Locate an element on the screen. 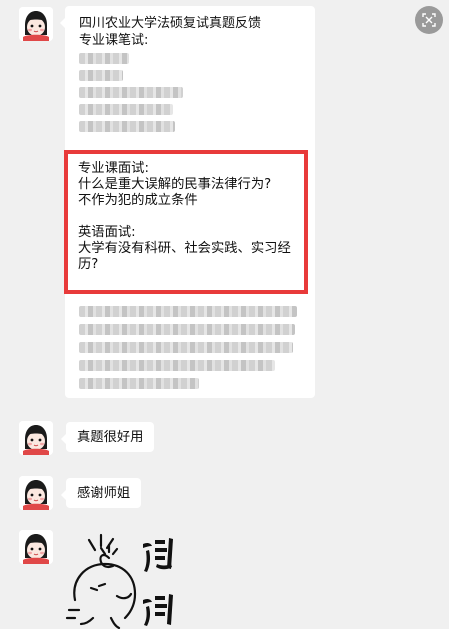  message-title: 四川农业大学法硕复试真题反馈 is located at coordinates (170, 23).